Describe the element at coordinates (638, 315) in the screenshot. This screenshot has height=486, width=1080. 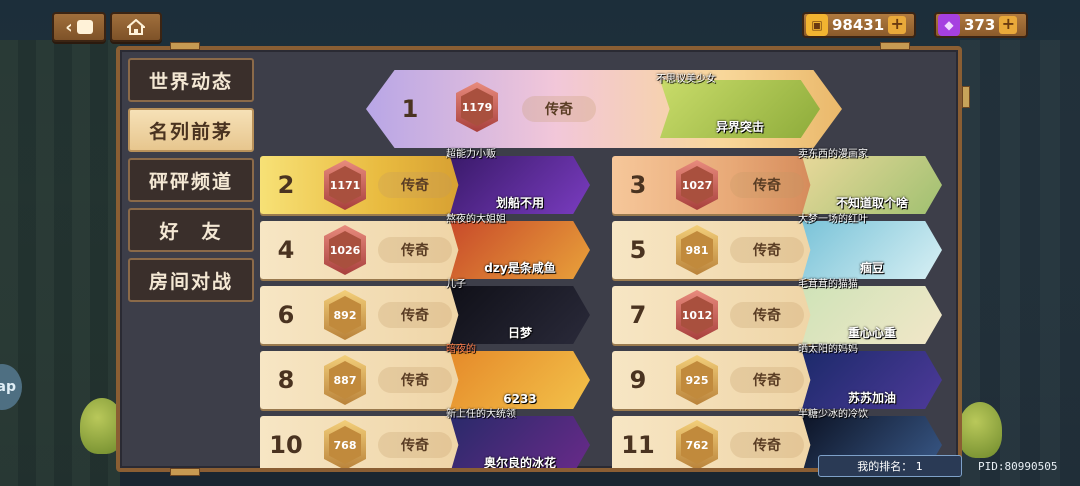
I see `rank-number: 7` at that location.